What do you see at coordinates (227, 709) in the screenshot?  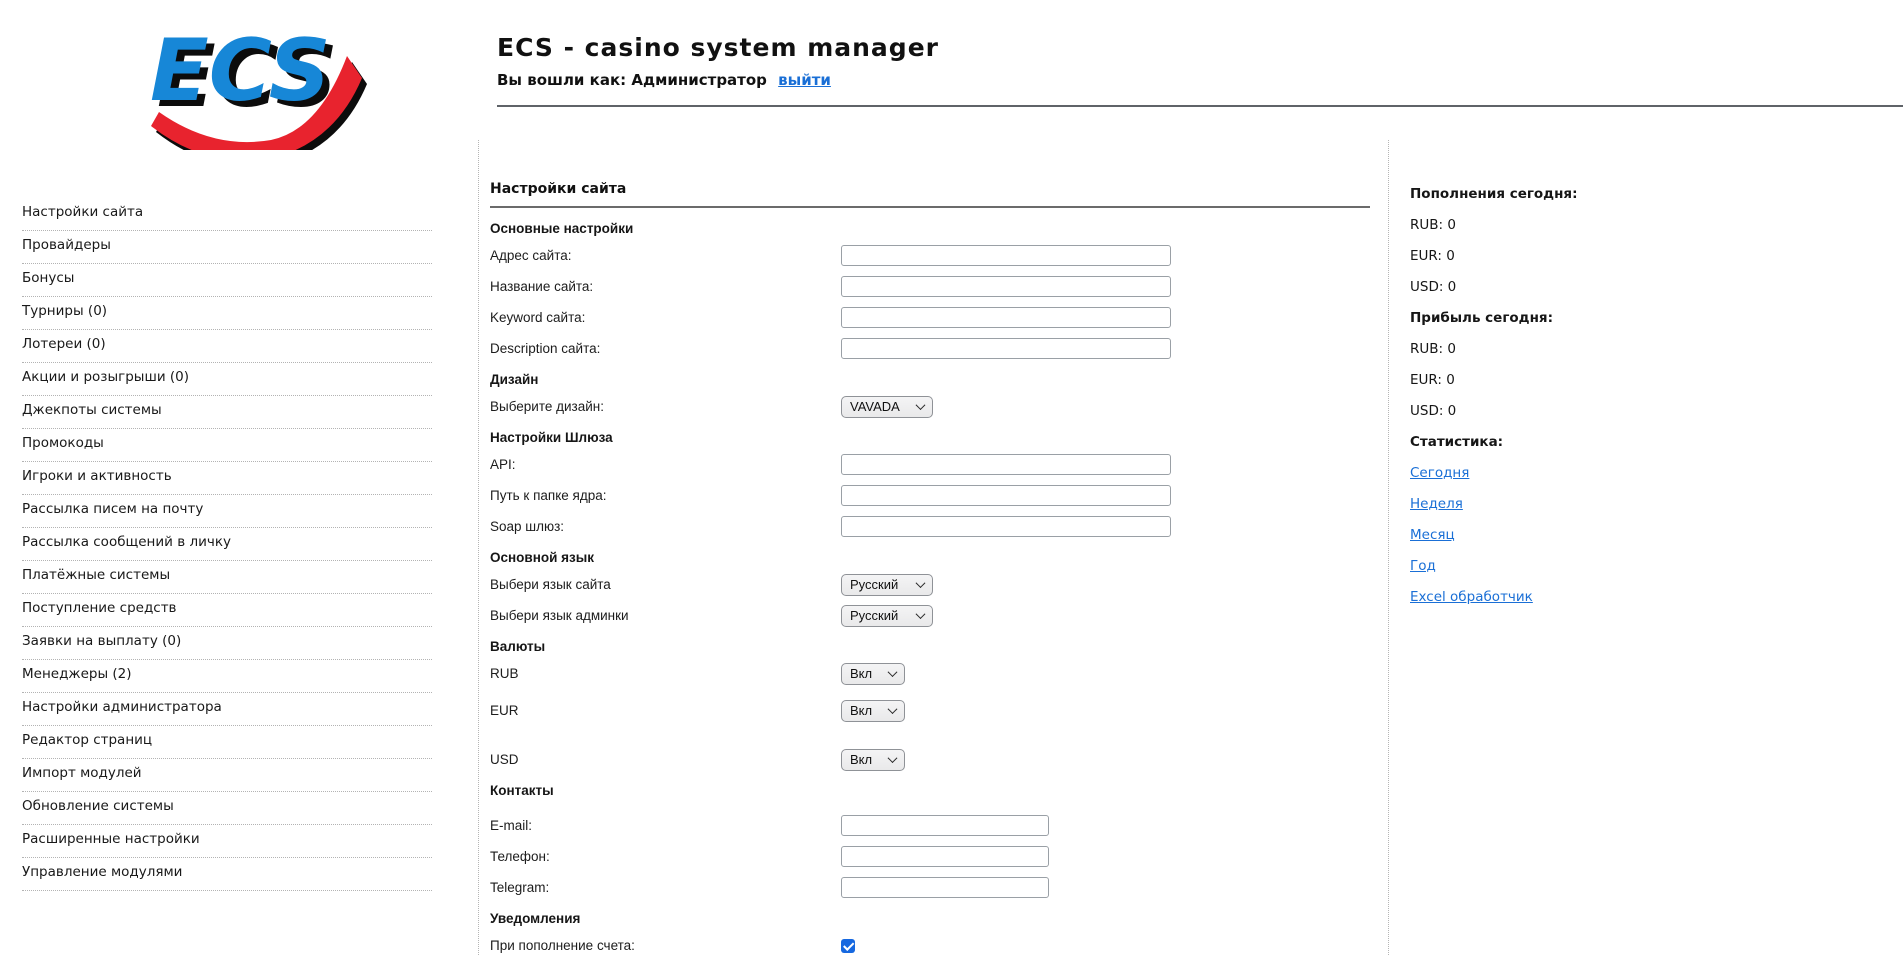 I see `sidebar-item: Настройки администратора` at bounding box center [227, 709].